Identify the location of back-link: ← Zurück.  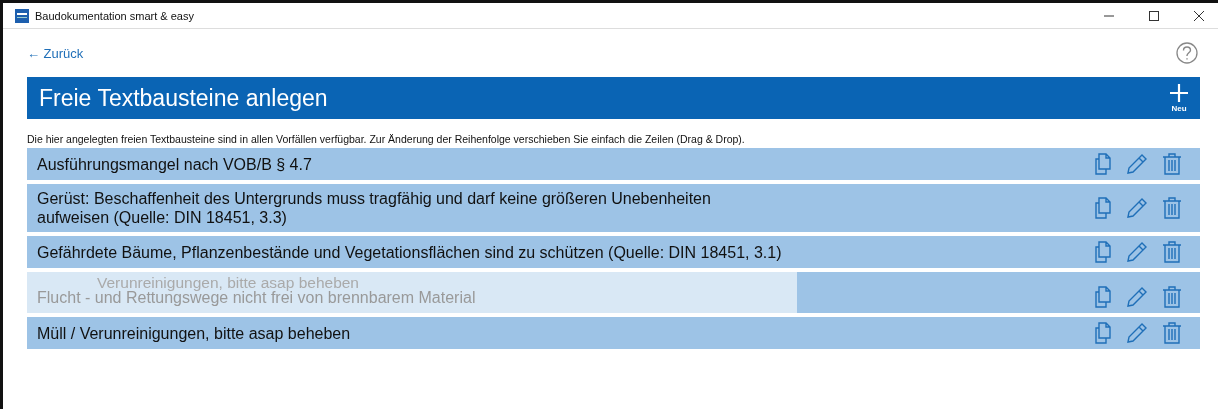
(55, 53).